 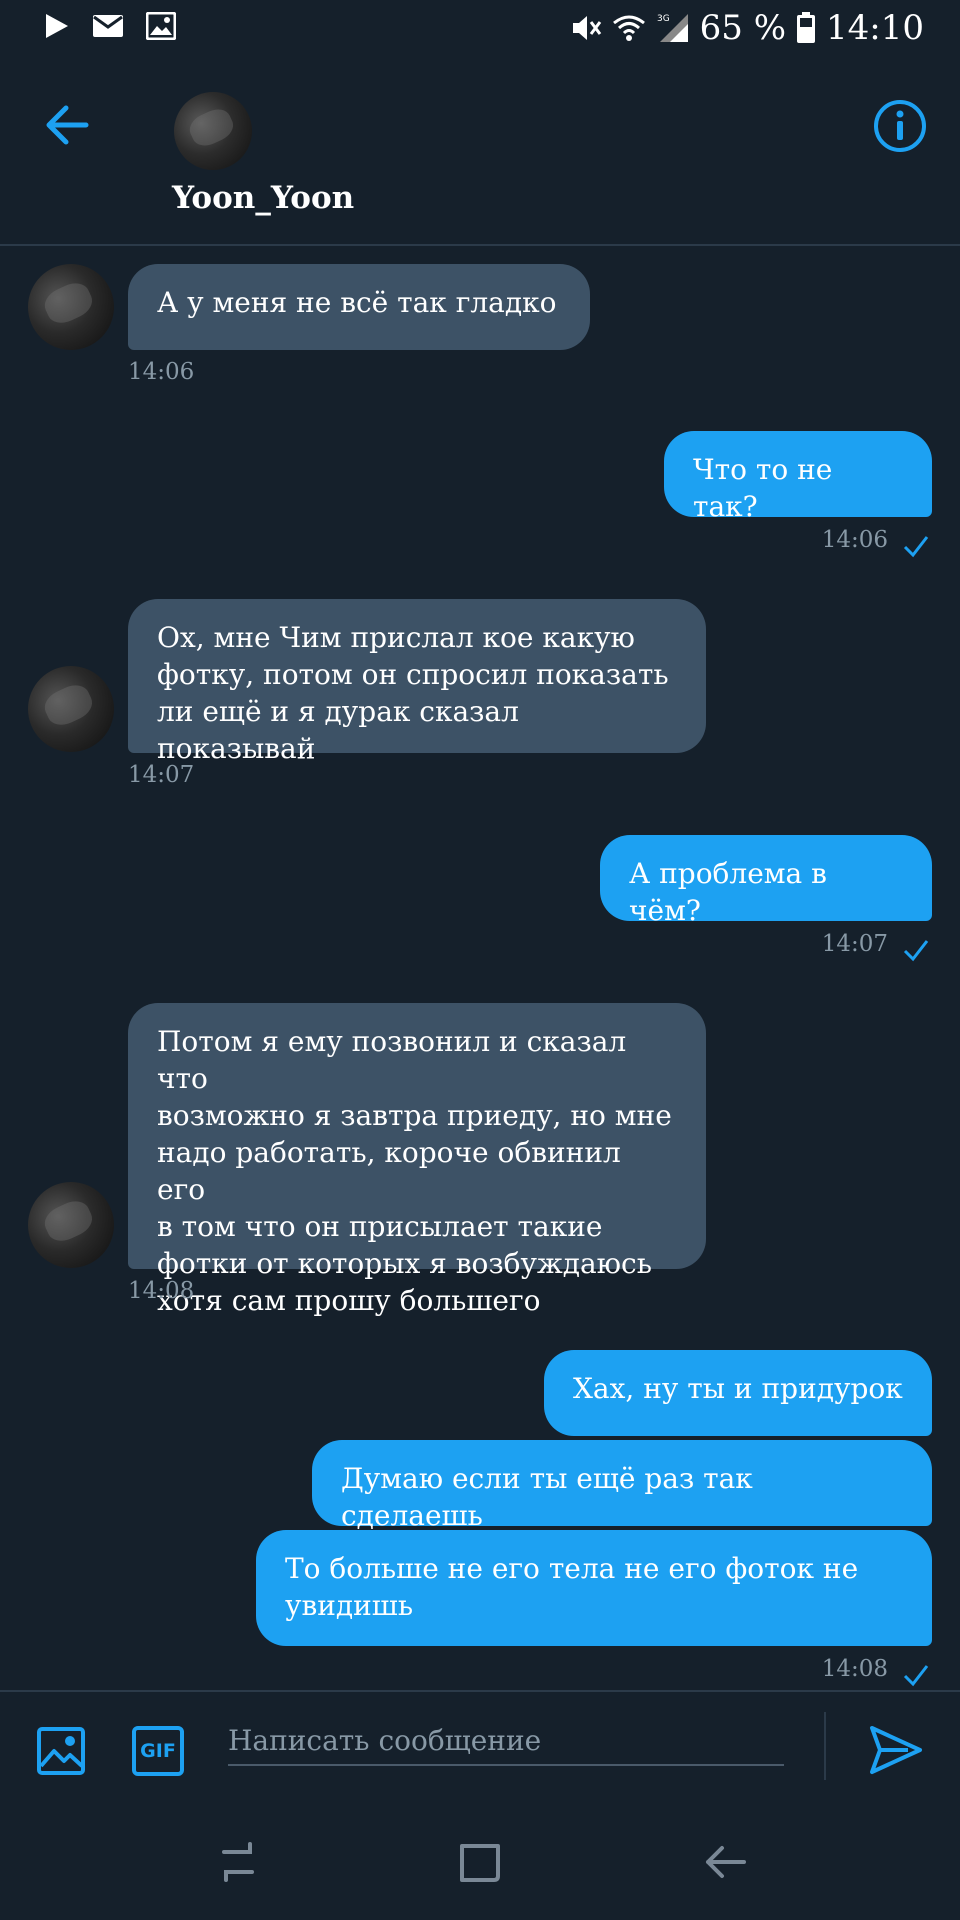 I want to click on wifi-icon, so click(x=628, y=28).